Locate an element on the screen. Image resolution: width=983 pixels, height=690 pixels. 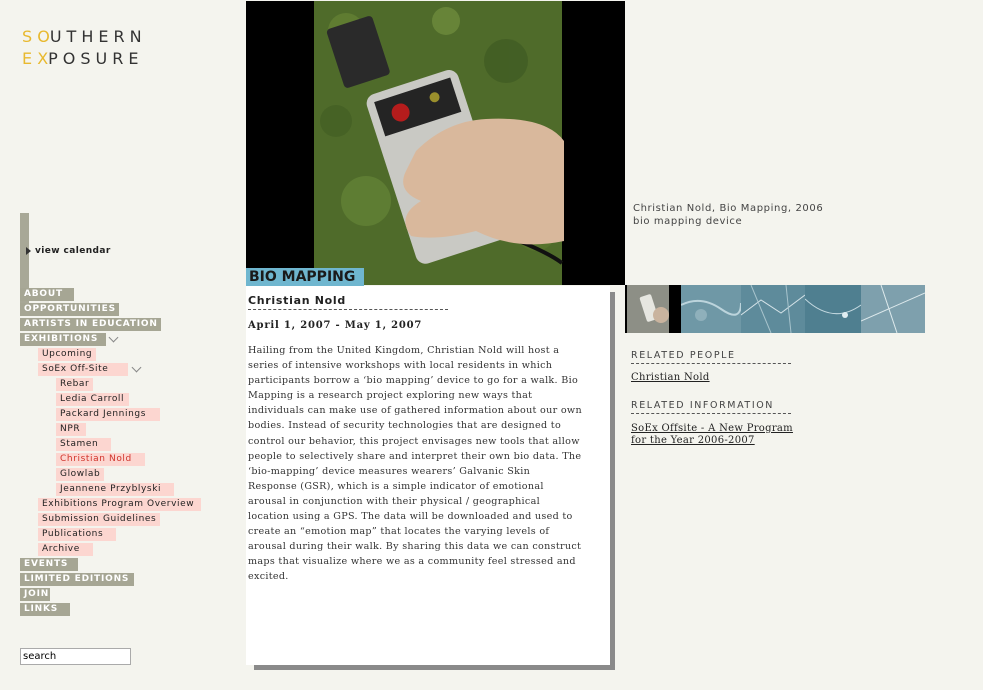
logo-text-top: UTHERN is located at coordinates (98, 36).